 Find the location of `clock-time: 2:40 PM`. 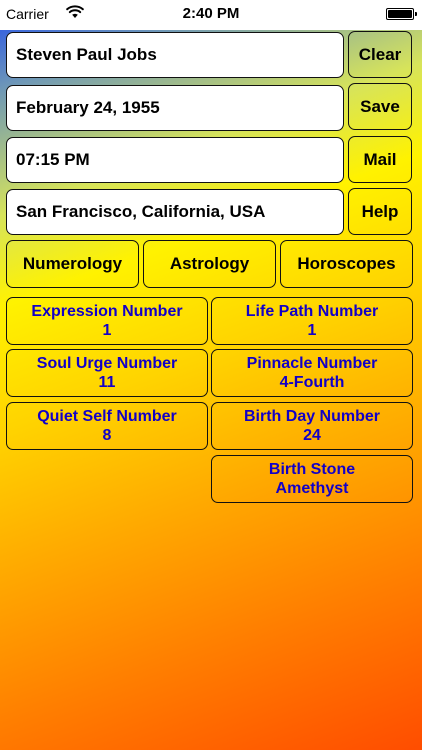

clock-time: 2:40 PM is located at coordinates (211, 13).